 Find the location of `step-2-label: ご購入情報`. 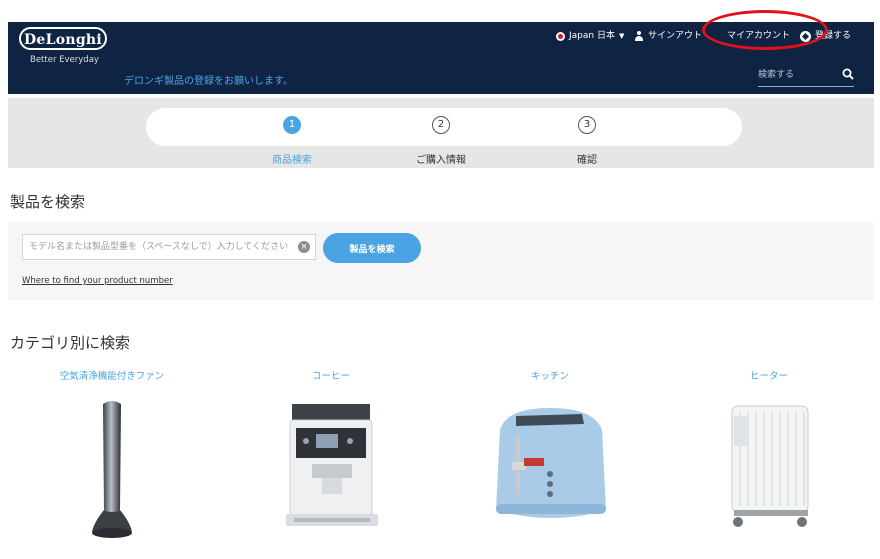

step-2-label: ご購入情報 is located at coordinates (441, 160).